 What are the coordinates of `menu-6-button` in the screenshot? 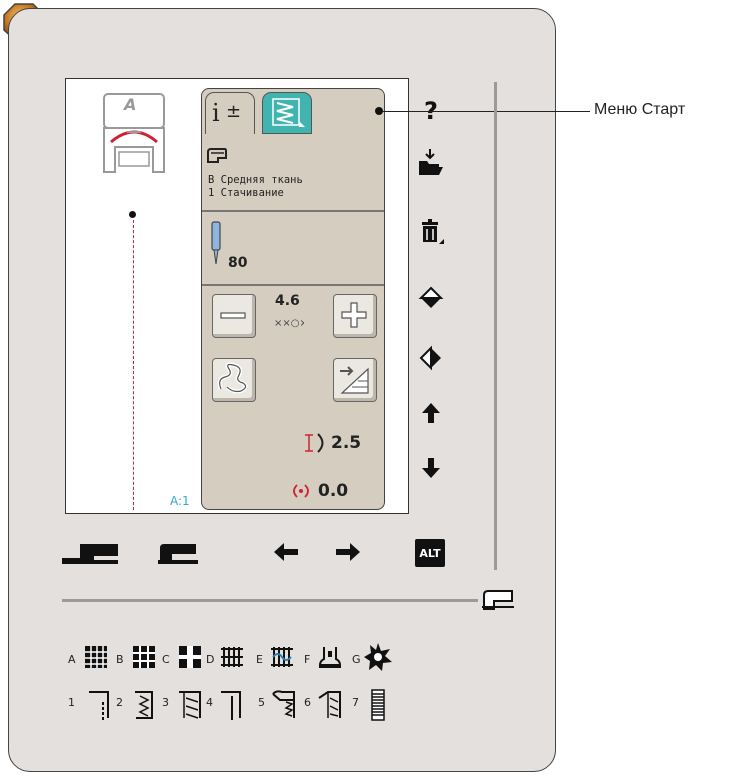 It's located at (330, 707).